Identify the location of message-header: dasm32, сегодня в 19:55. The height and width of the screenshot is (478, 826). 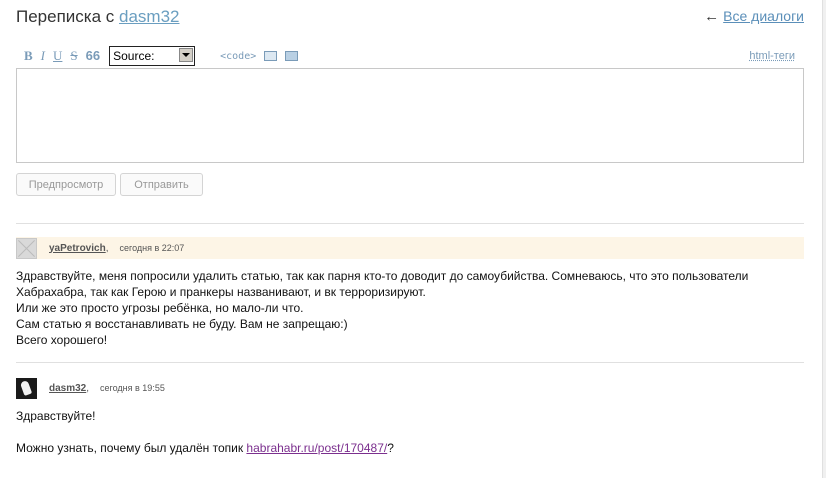
(410, 388).